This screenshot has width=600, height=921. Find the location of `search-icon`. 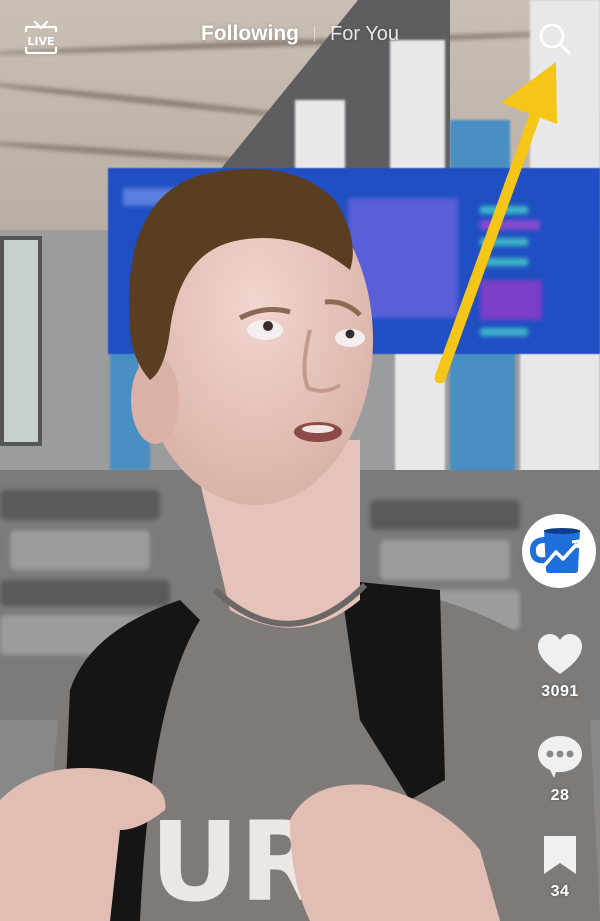

search-icon is located at coordinates (555, 39).